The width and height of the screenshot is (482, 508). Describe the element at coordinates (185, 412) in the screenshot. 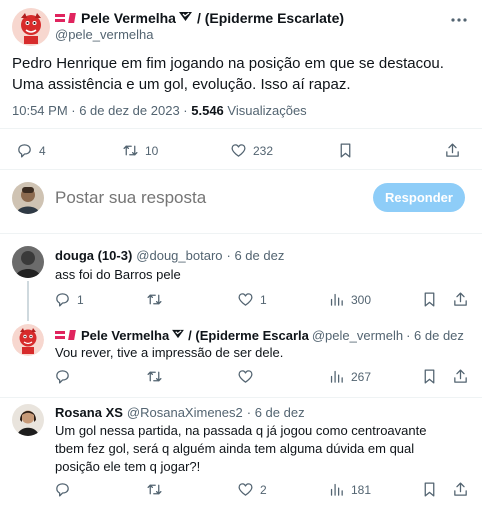

I see `handle: @RosanaXimenes2` at that location.